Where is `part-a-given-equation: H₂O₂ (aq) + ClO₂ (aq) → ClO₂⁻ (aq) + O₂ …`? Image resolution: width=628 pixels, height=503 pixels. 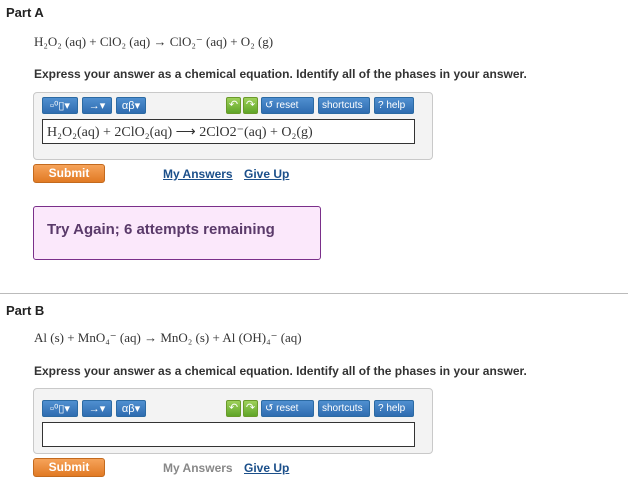
part-a-given-equation: H₂O₂ (aq) + ClO₂ (aq) → ClO₂⁻ (aq) + O₂ … is located at coordinates (154, 41).